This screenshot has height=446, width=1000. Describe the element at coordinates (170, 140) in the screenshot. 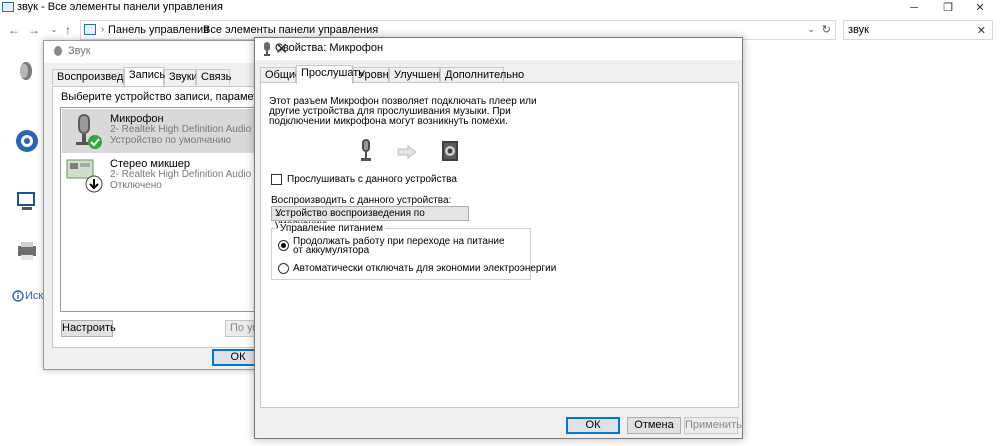

I see `device-status: Устройство по умолчанию` at that location.